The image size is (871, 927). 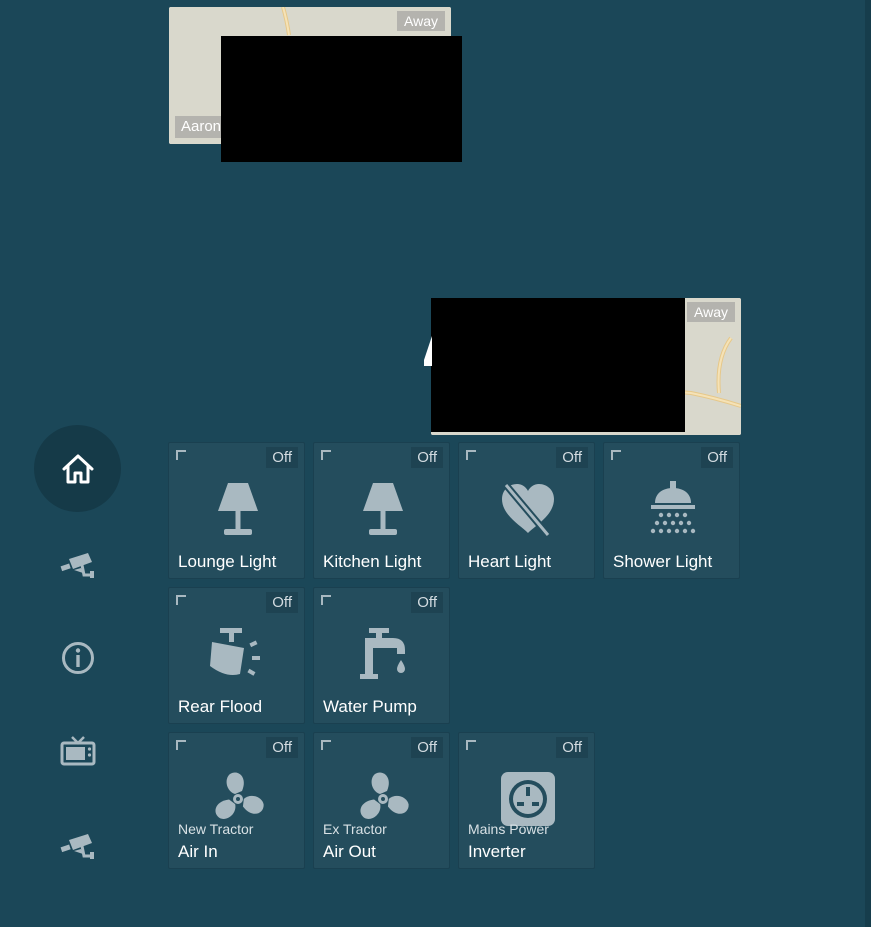 I want to click on tile-water-pump: Off Water Pump, so click(x=381, y=655).